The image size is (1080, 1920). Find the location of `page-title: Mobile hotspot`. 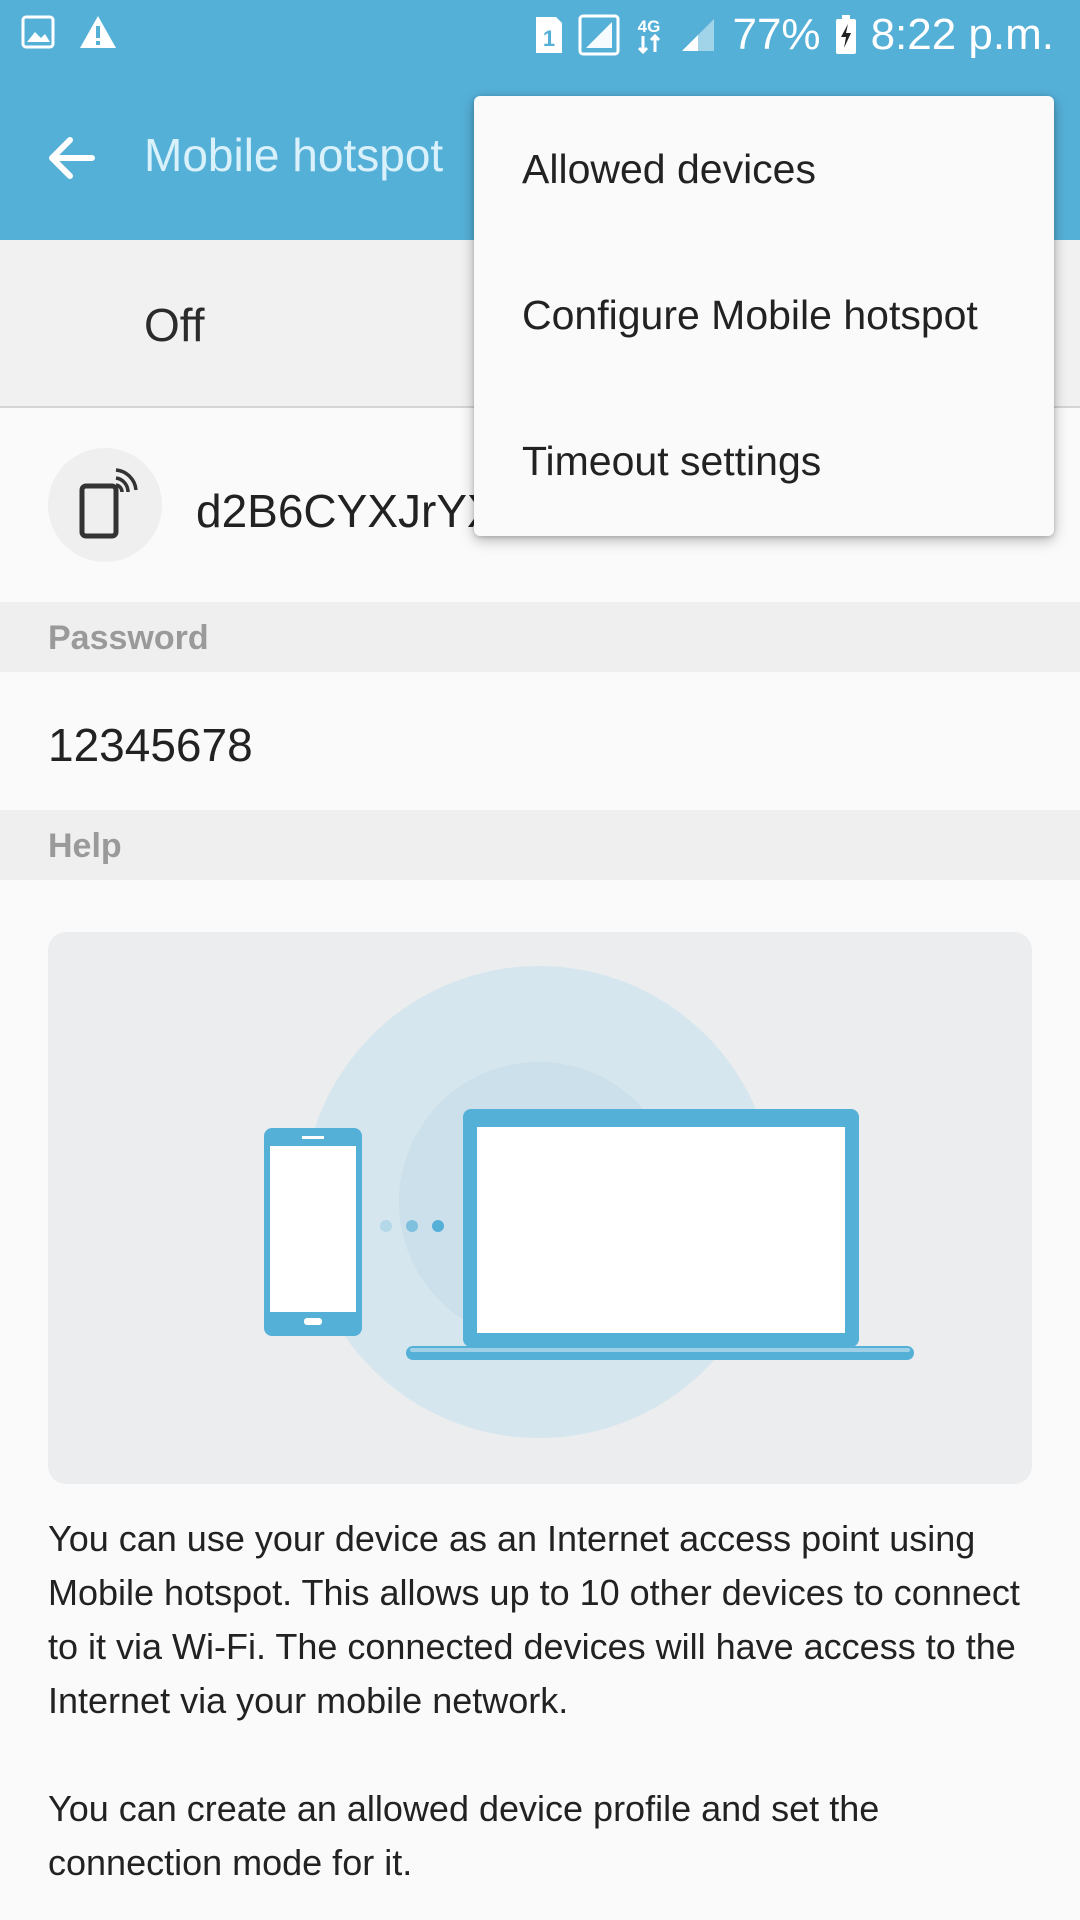

page-title: Mobile hotspot is located at coordinates (294, 155).